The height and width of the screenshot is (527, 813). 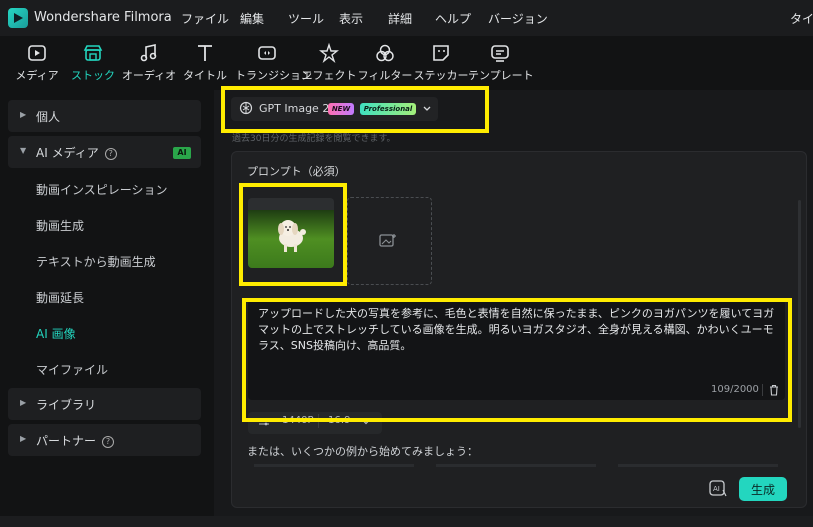 What do you see at coordinates (205, 18) in the screenshot?
I see `menu-file: ファイル` at bounding box center [205, 18].